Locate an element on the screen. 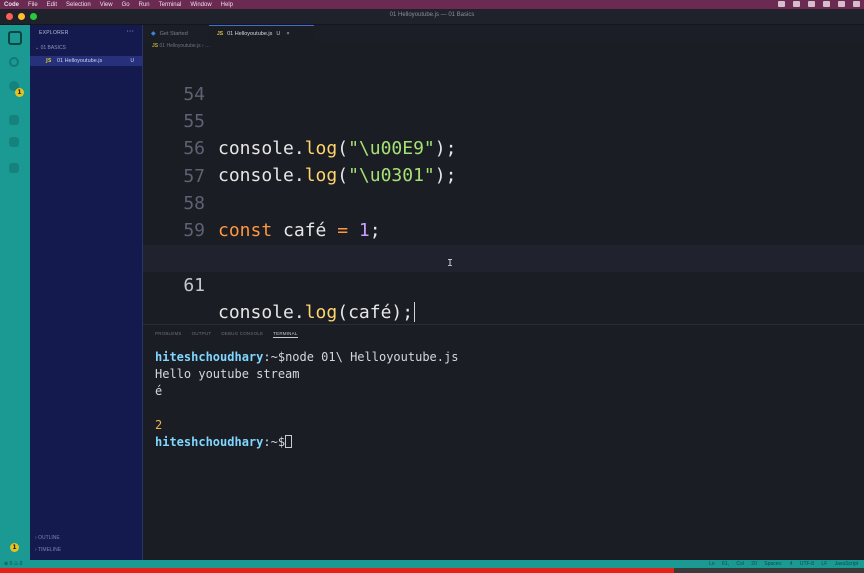 The image size is (864, 573). timeline-section: › TIMELINE is located at coordinates (48, 550).